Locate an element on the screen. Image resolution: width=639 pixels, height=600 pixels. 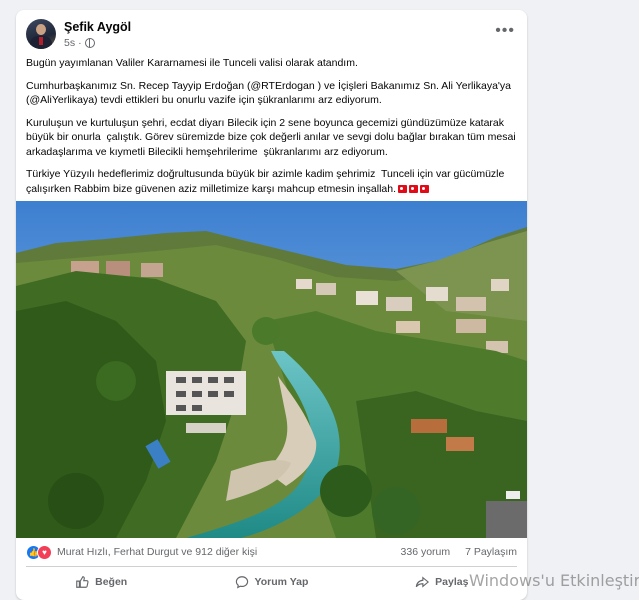
reaction-icons: 👍 ♥ is located at coordinates (39, 552).